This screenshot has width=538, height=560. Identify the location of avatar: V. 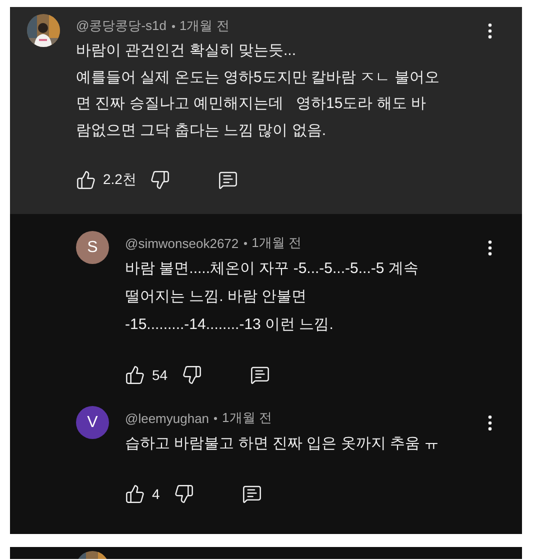
(92, 422).